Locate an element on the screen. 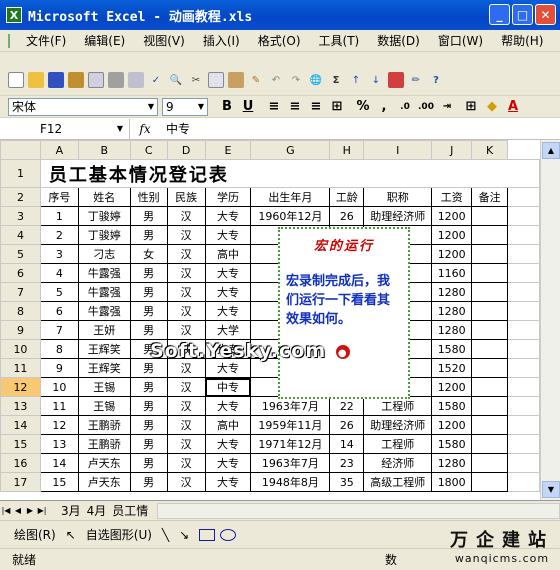 This screenshot has height=570, width=560. table-cell: 1948年8月 is located at coordinates (290, 482).